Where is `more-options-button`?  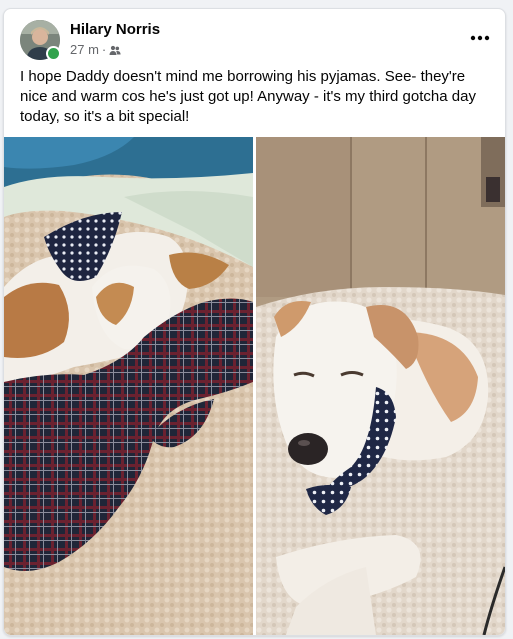
more-options-button is located at coordinates (480, 37).